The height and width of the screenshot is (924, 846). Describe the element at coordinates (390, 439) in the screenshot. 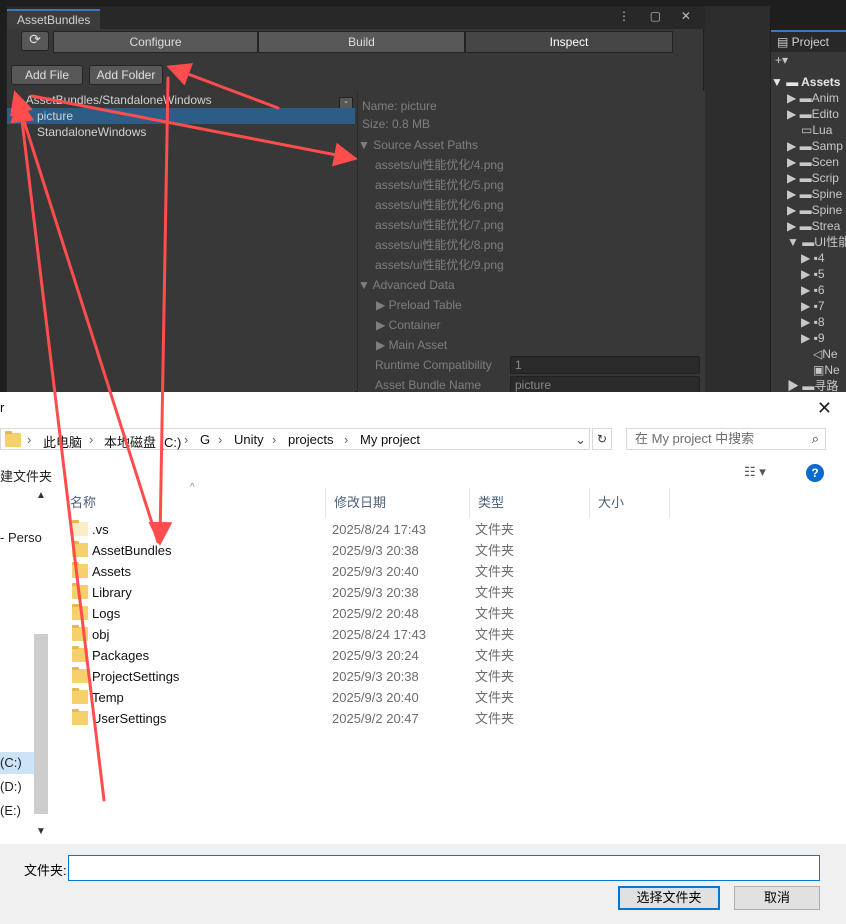

I see `breadcrumb-item: My project` at that location.